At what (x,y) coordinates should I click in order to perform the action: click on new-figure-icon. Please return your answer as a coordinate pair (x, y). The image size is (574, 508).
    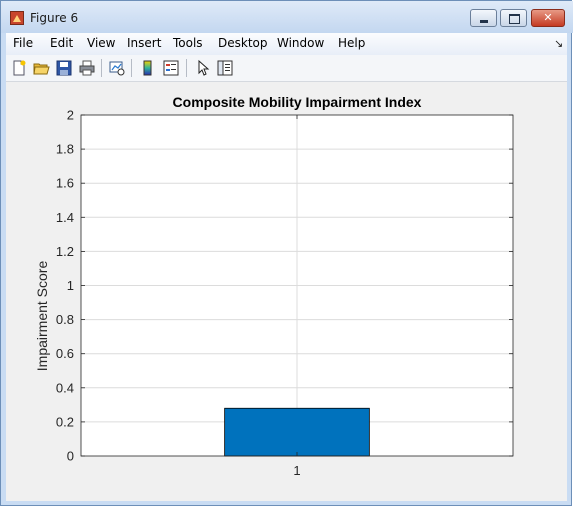
    Looking at the image, I should click on (19, 68).